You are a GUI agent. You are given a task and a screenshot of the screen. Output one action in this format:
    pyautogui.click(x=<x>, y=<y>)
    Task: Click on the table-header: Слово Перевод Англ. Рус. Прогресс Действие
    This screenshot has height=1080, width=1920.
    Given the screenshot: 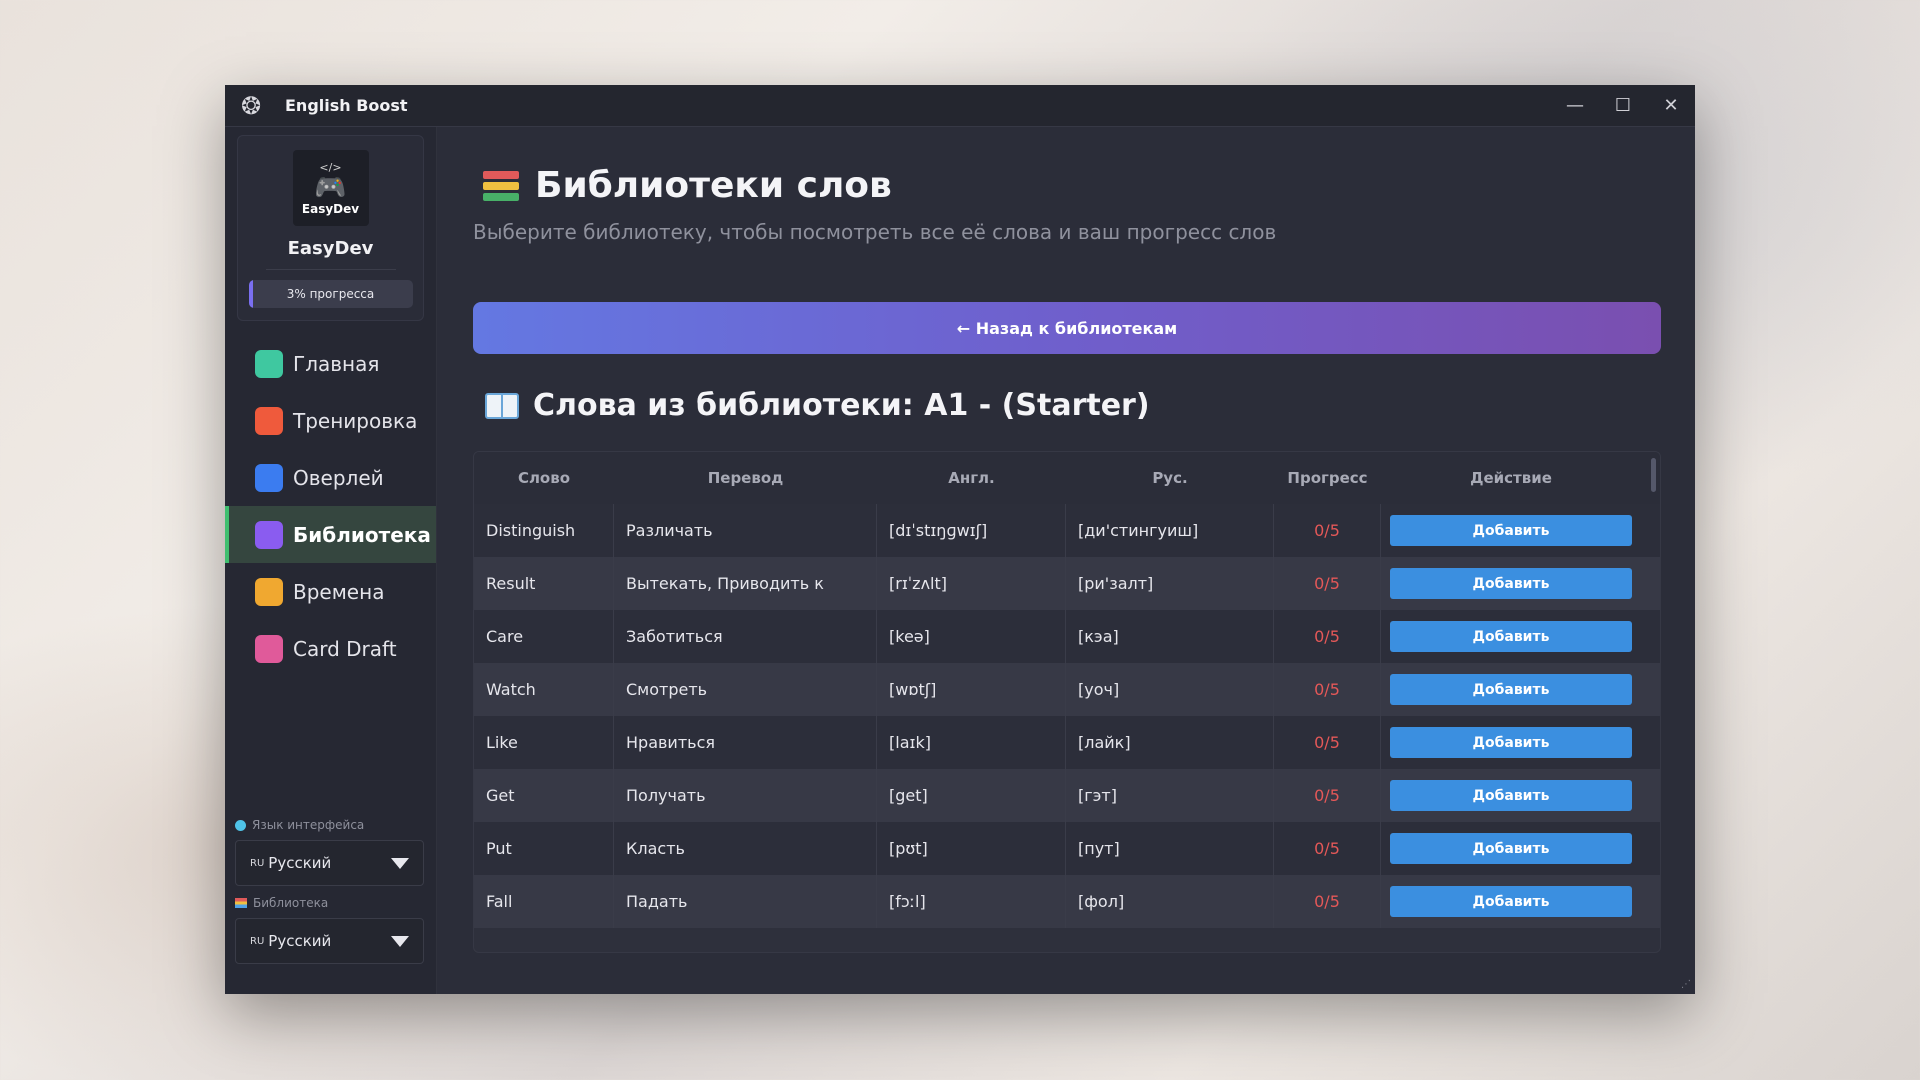 What is the action you would take?
    pyautogui.click(x=1067, y=478)
    